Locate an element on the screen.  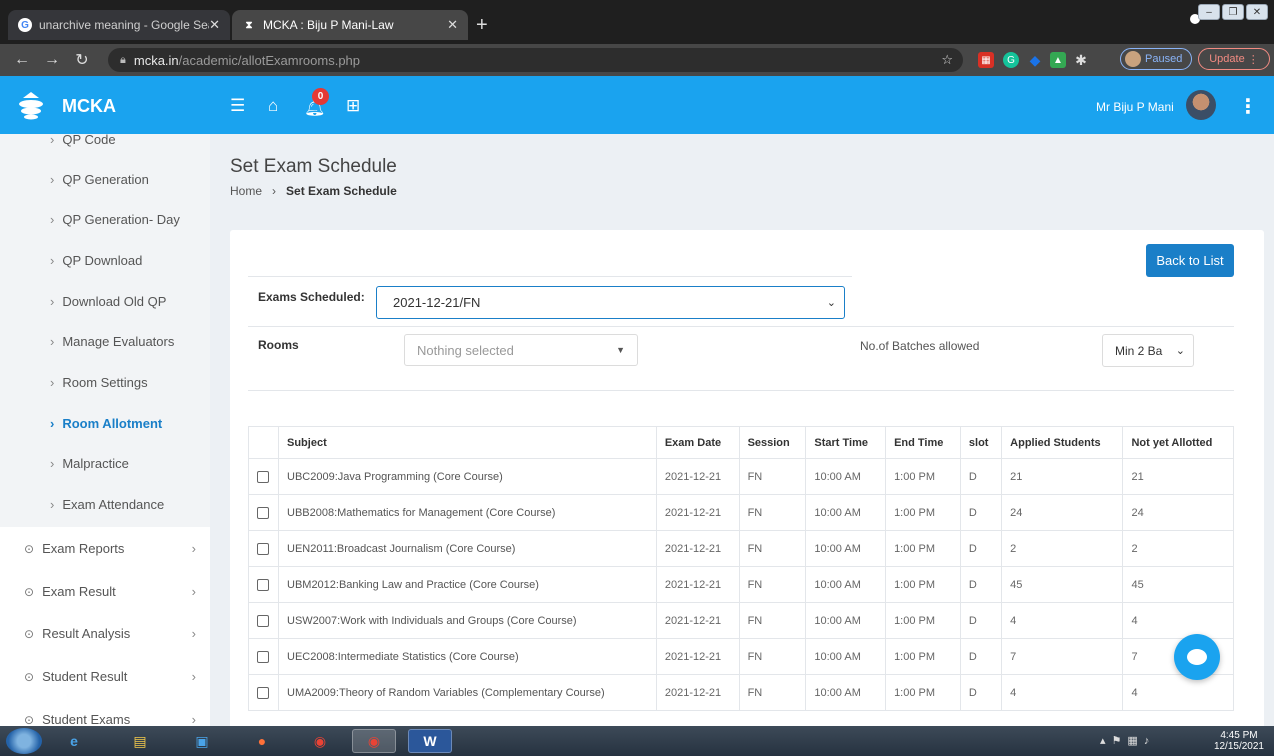
firefox-icon: ● is located at coordinates (262, 741).